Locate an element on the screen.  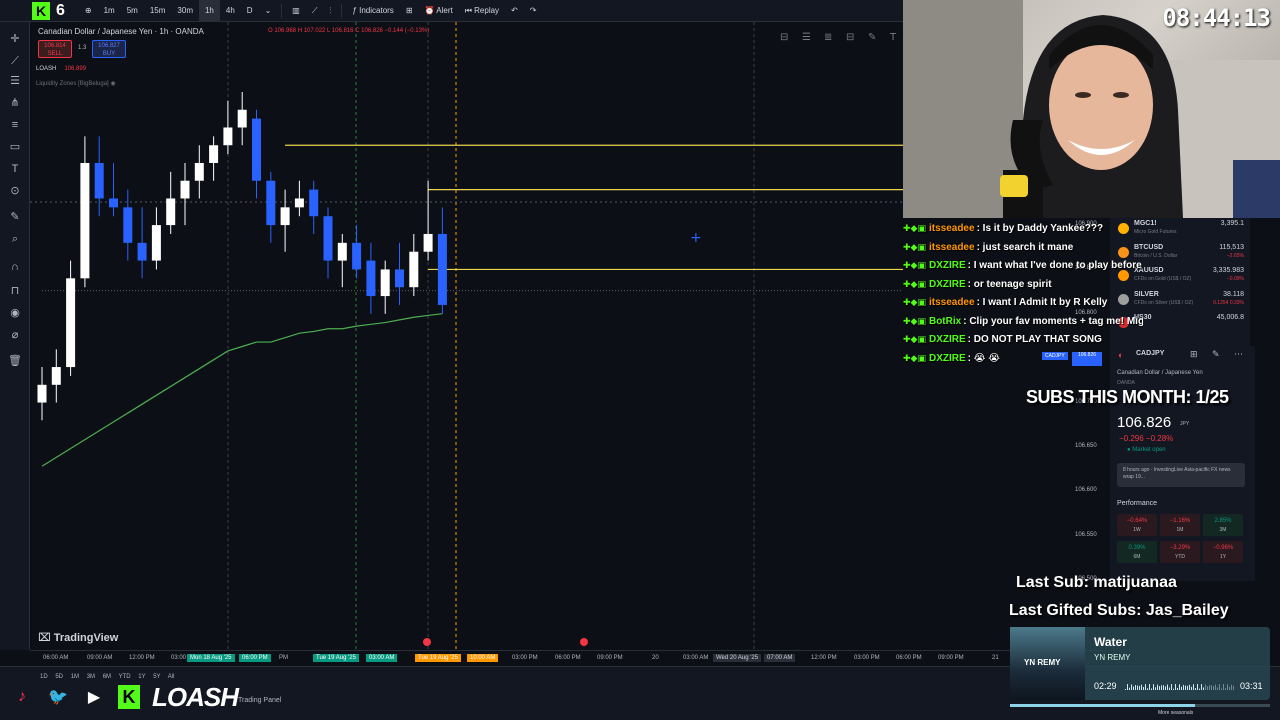
indicator-liquidity-zones: Liquidity Zones [BigBeluga] ◉ is located at coordinates (76, 83).